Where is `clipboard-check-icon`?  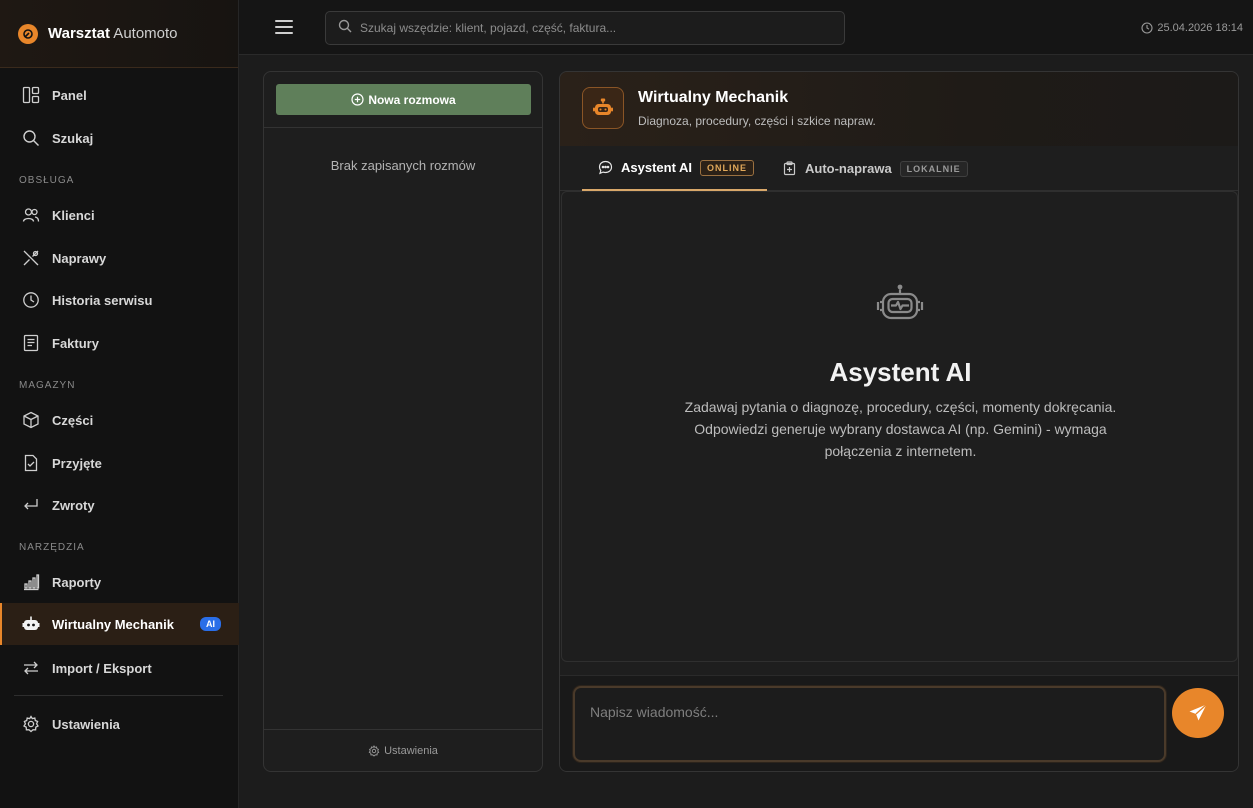
clipboard-check-icon is located at coordinates (31, 463).